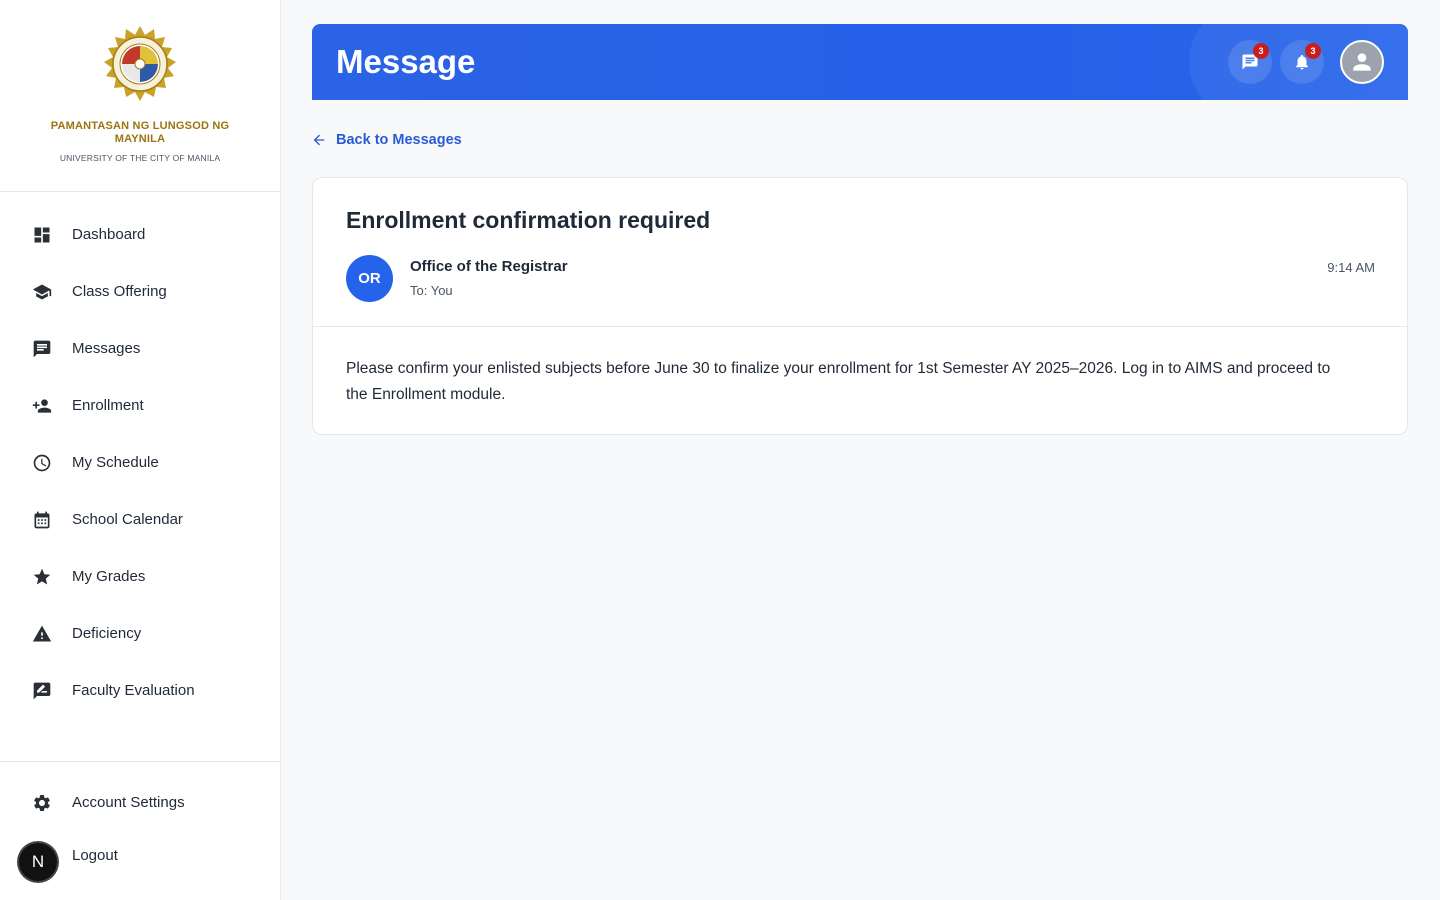  Describe the element at coordinates (108, 405) in the screenshot. I see `sidebar-item-label: Enrollment` at that location.